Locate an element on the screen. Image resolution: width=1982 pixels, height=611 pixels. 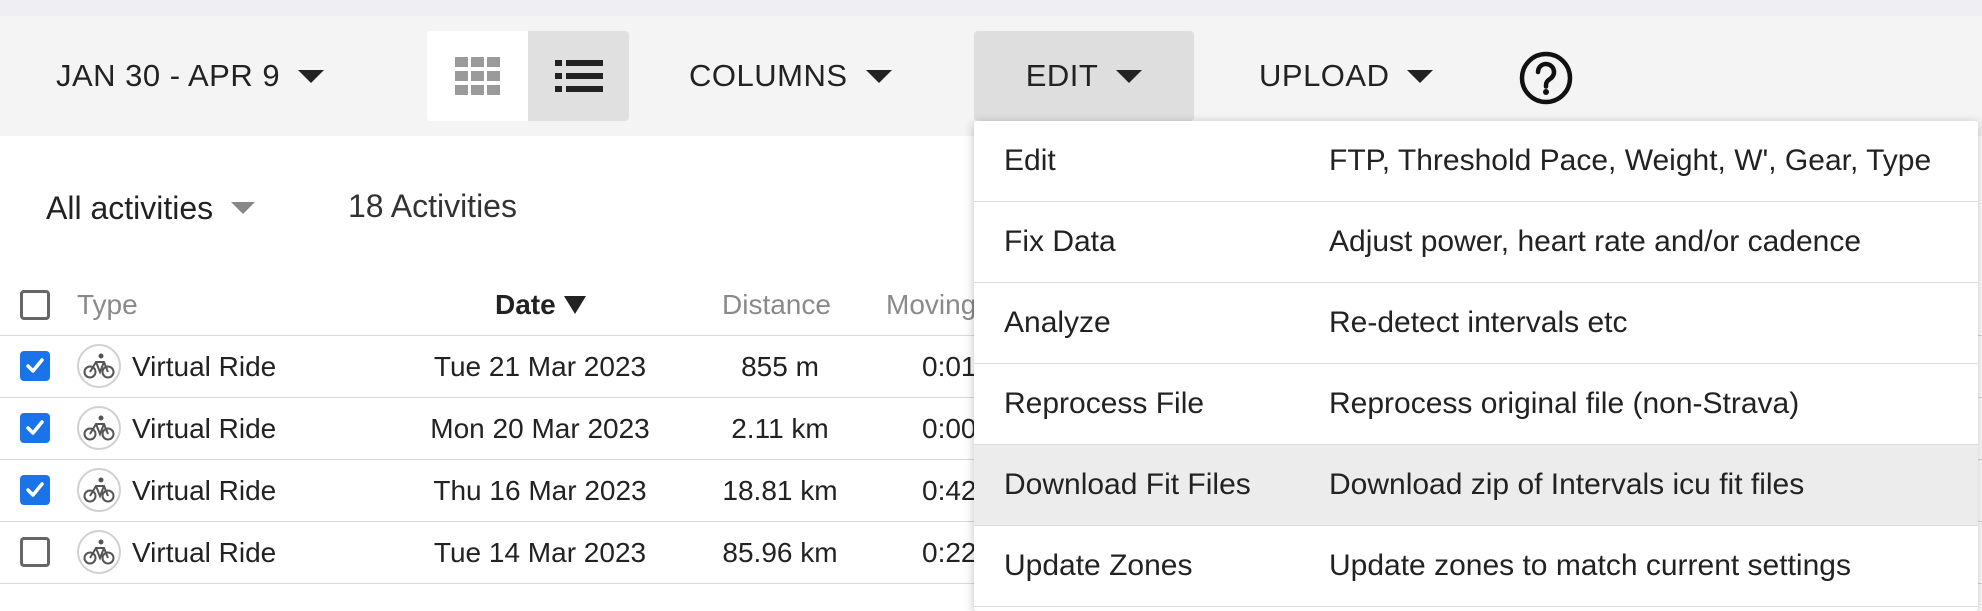
menu-item-description: Adjust power, heart rate and/or cadence is located at coordinates (1595, 241).